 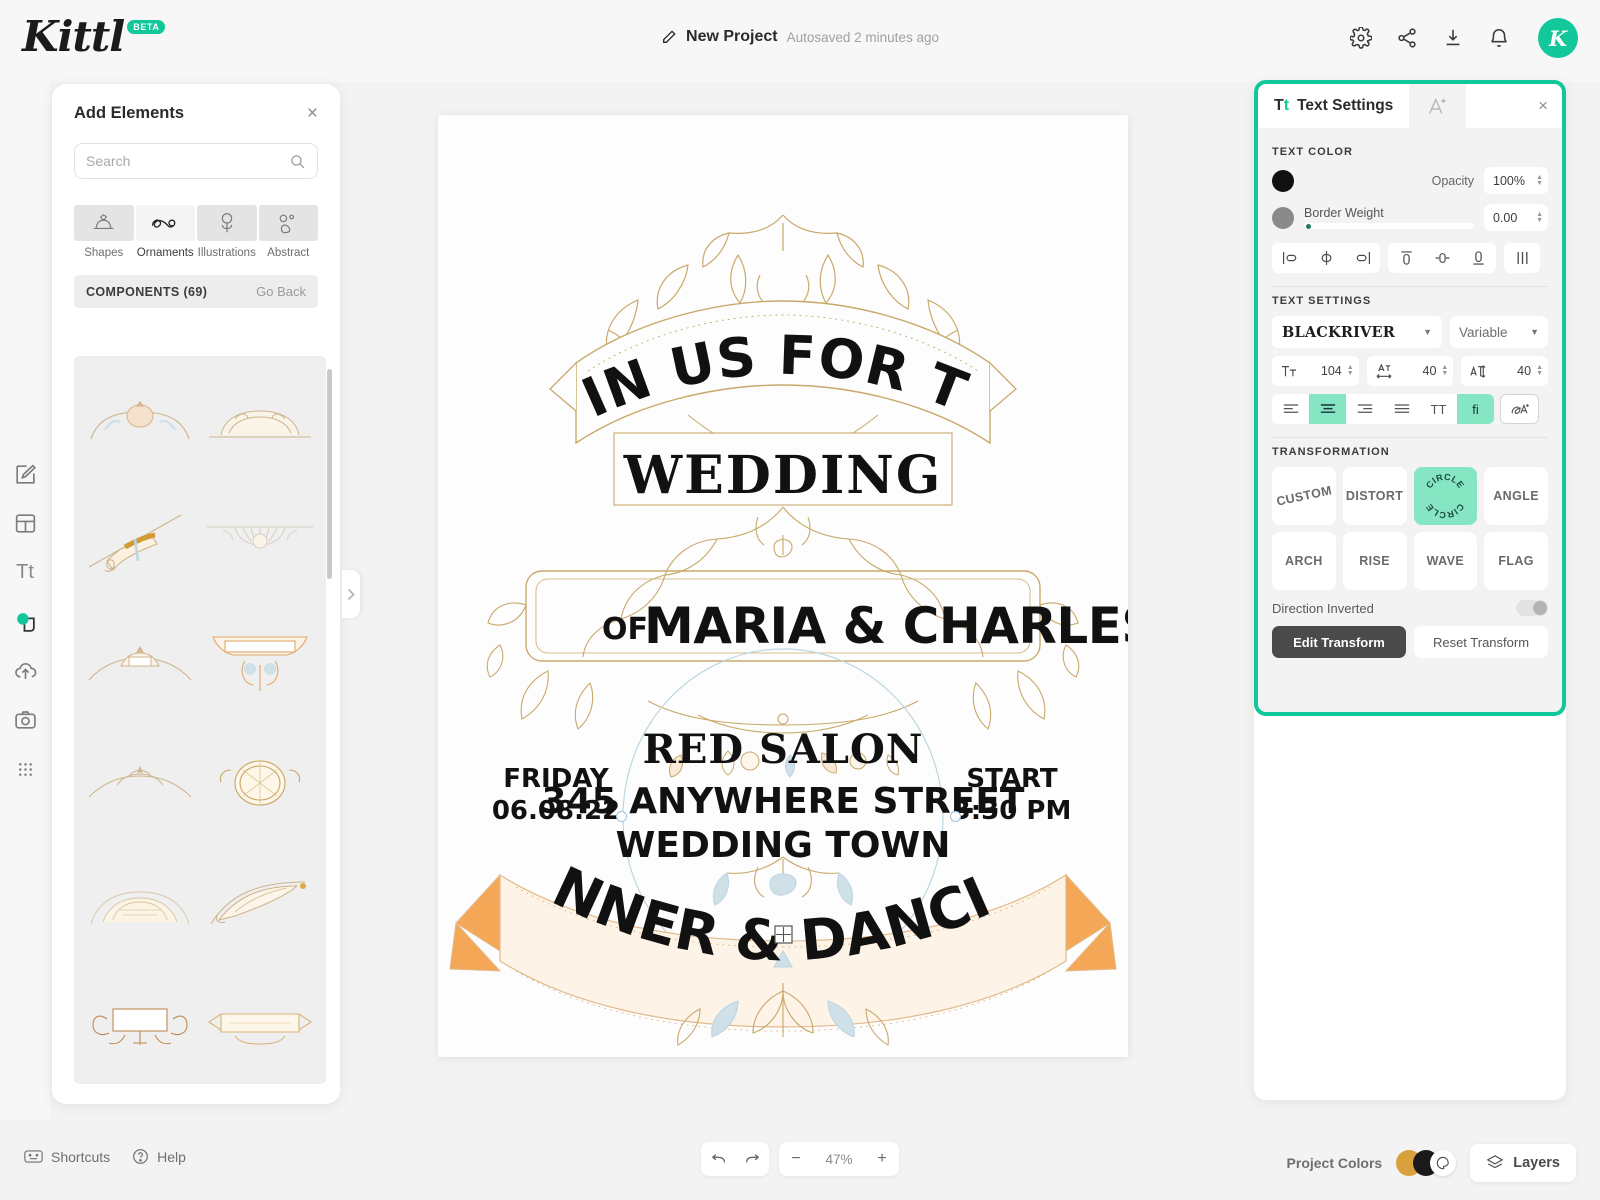 What do you see at coordinates (1315, 371) in the screenshot?
I see `font-size-input: 104 ▲ ▼` at bounding box center [1315, 371].